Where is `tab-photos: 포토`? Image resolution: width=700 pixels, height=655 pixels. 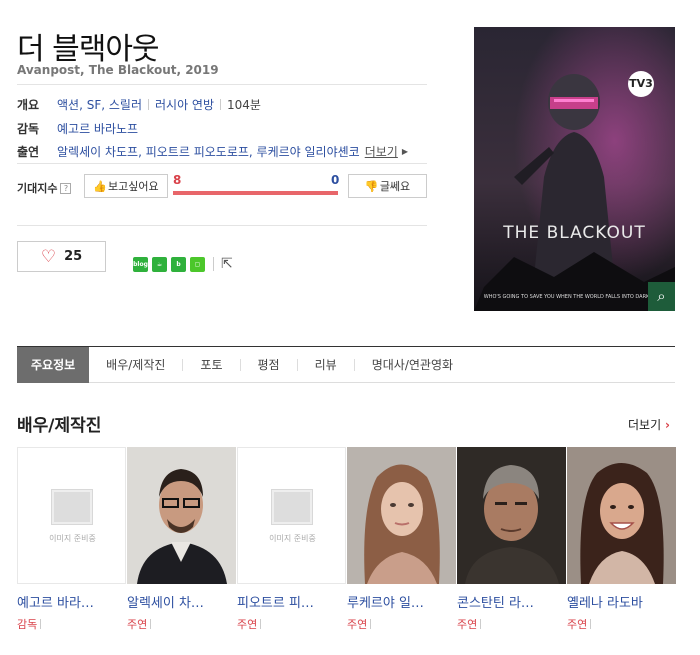 tab-photos: 포토 is located at coordinates (211, 365).